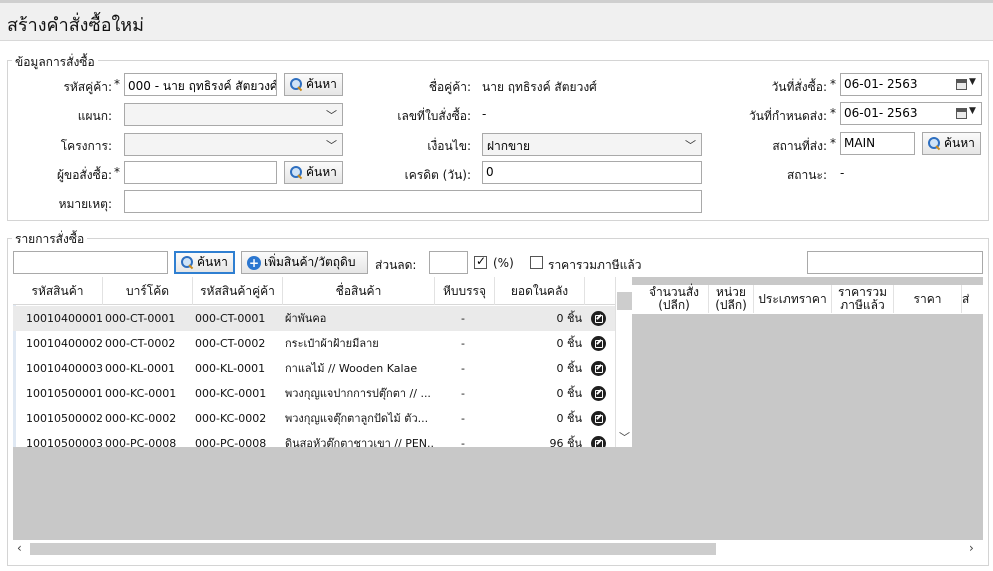 Image resolution: width=993 pixels, height=571 pixels. What do you see at coordinates (972, 299) in the screenshot?
I see `col-truncated: ส่` at bounding box center [972, 299].